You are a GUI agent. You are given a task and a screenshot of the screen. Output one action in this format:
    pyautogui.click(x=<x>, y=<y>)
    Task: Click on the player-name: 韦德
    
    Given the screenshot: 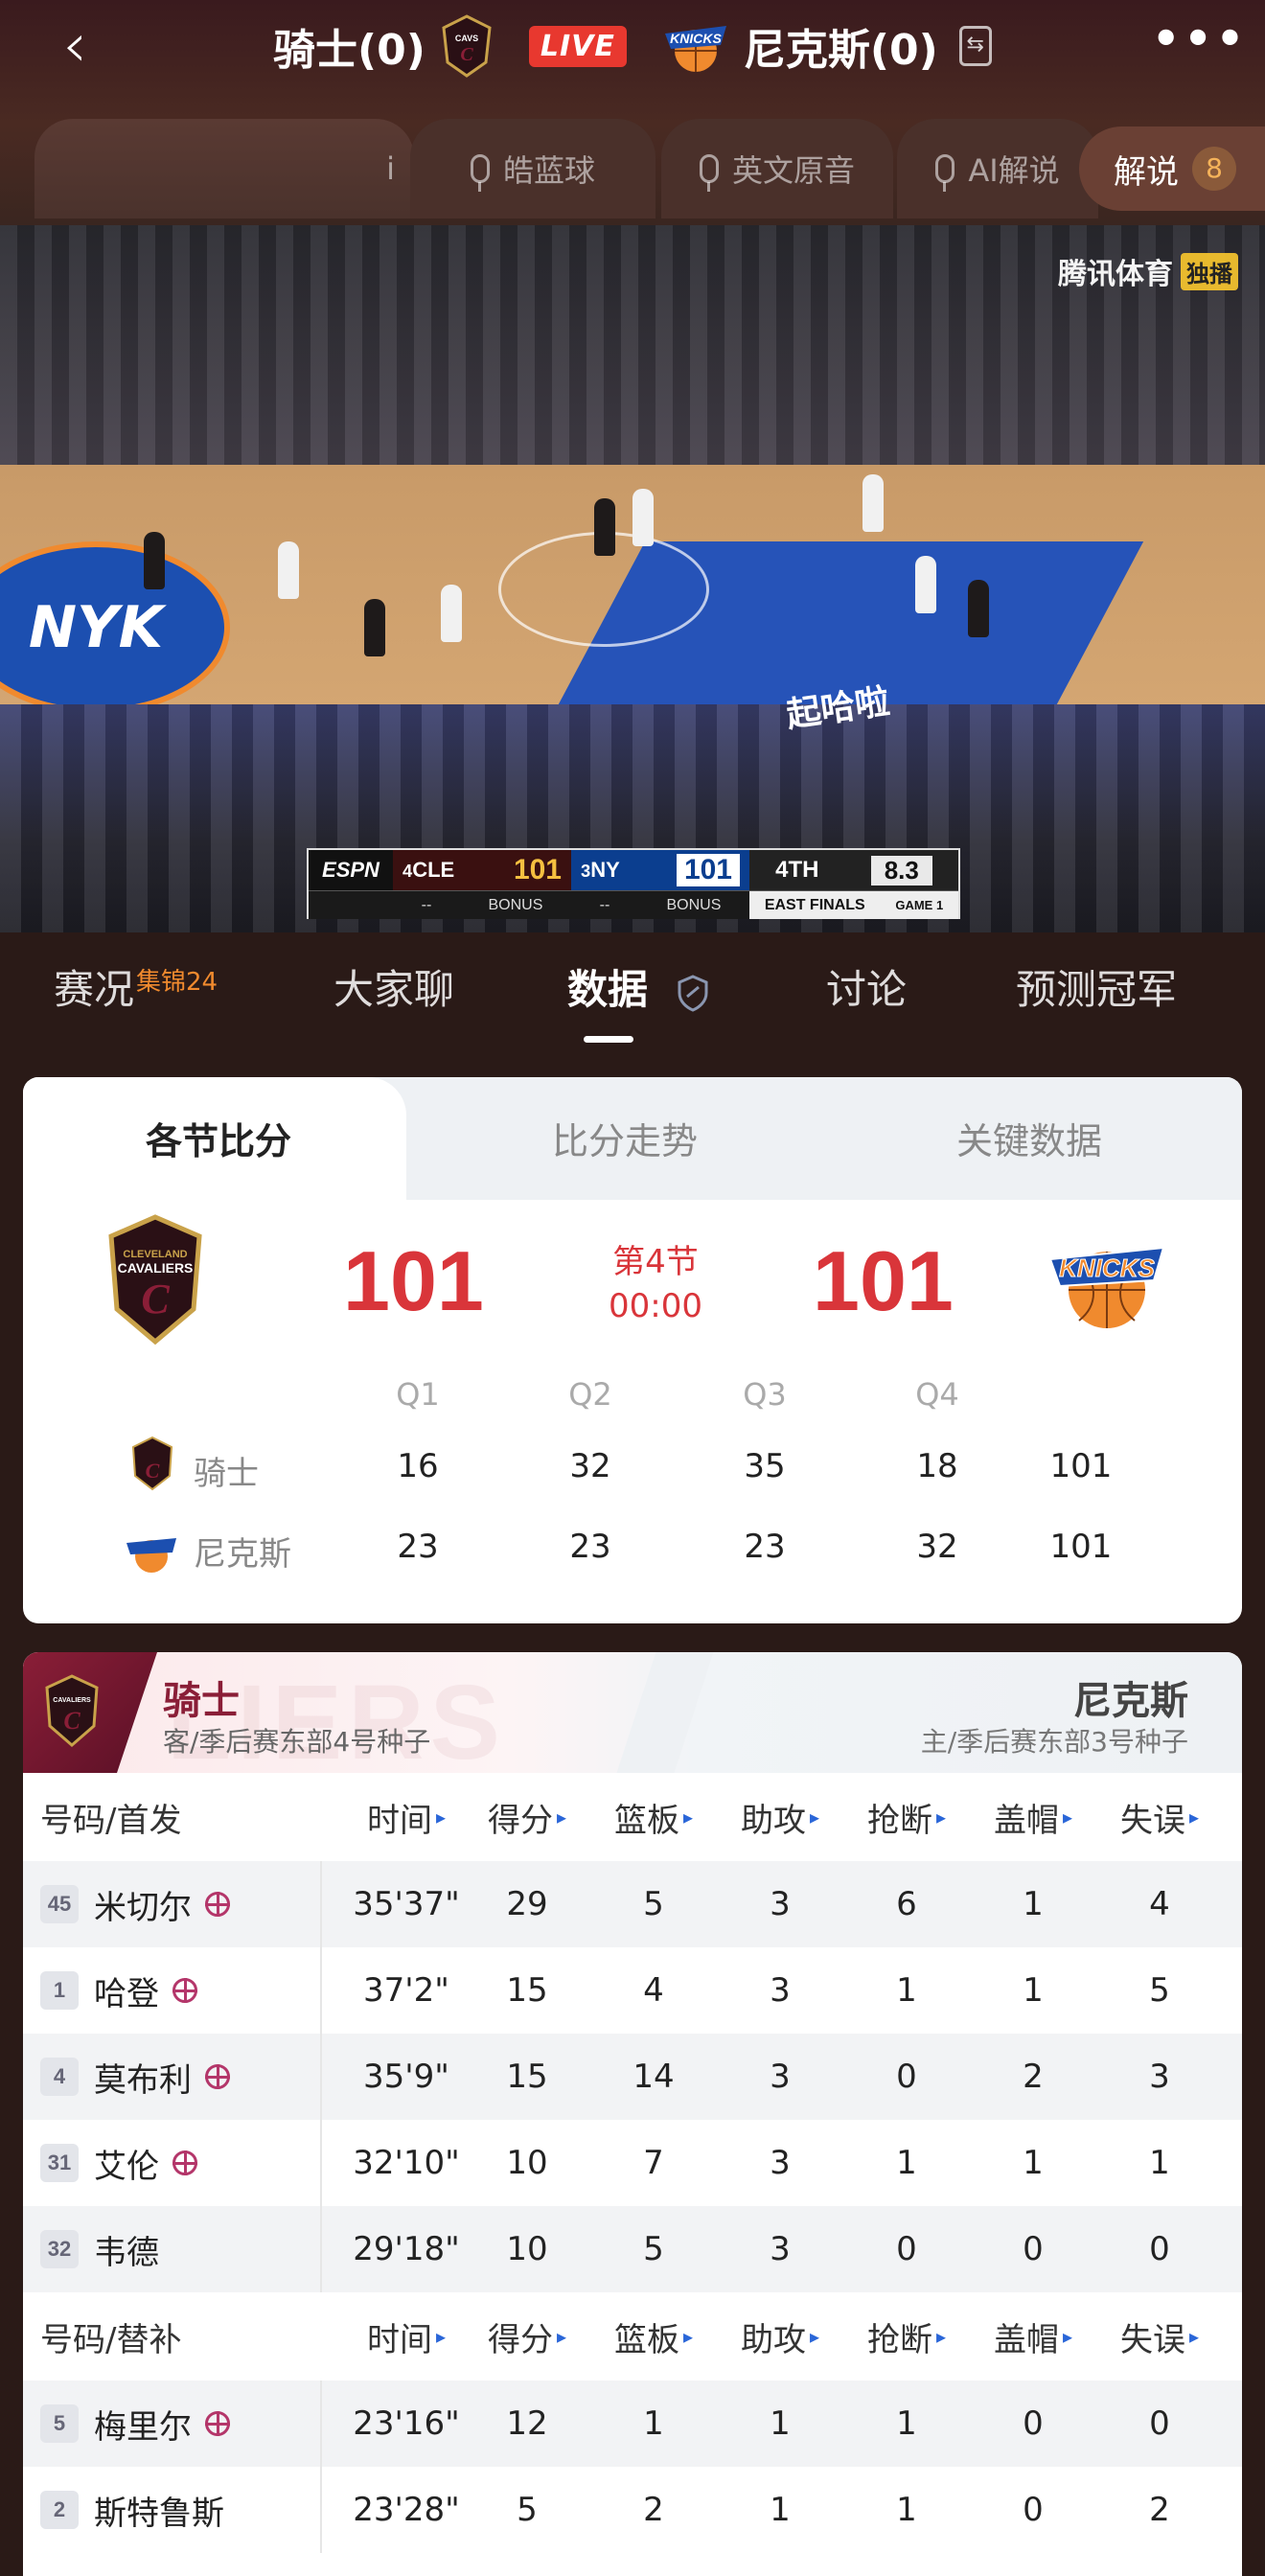 What is the action you would take?
    pyautogui.click(x=126, y=2249)
    